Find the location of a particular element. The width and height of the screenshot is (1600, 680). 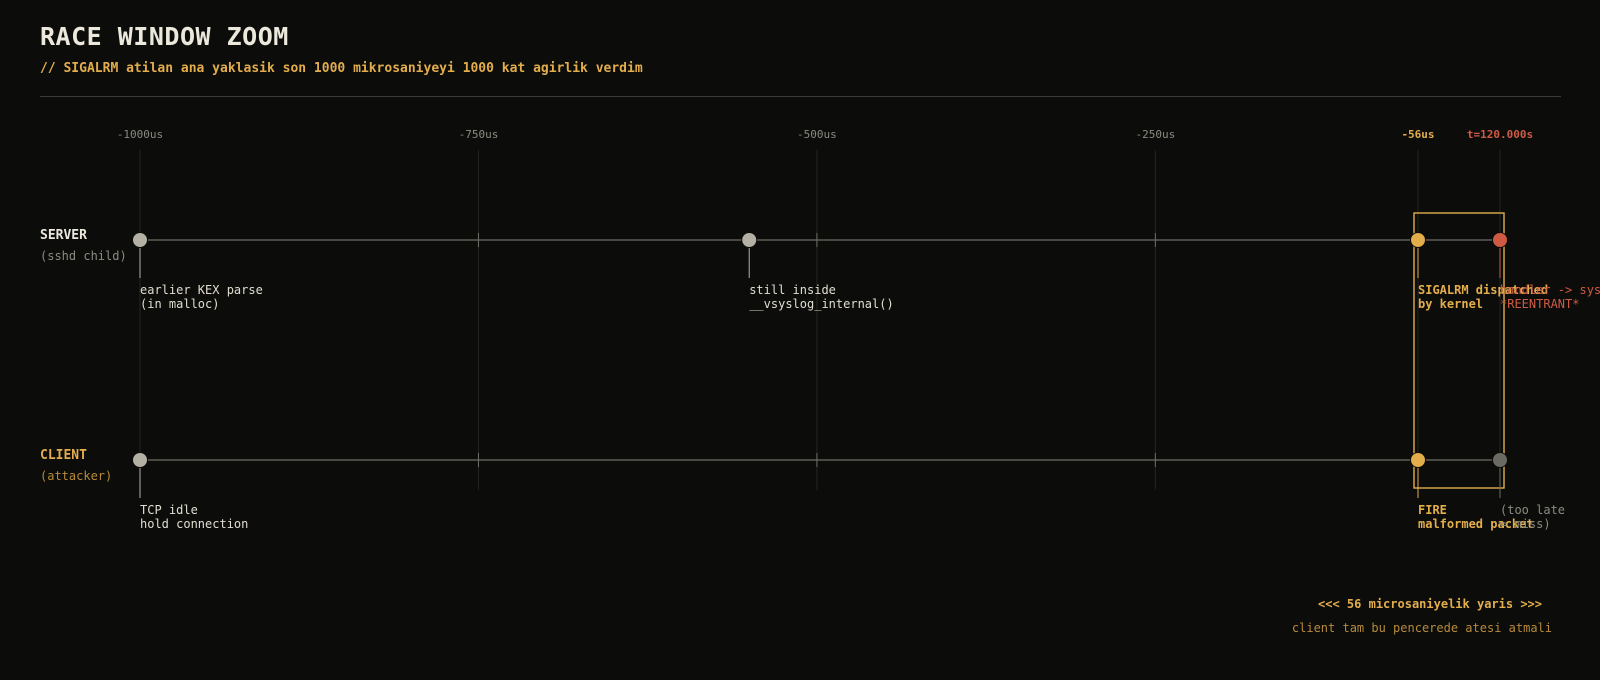

race-window-title: <<< 56 microsaniyelik yaris >>> is located at coordinates (1430, 604).